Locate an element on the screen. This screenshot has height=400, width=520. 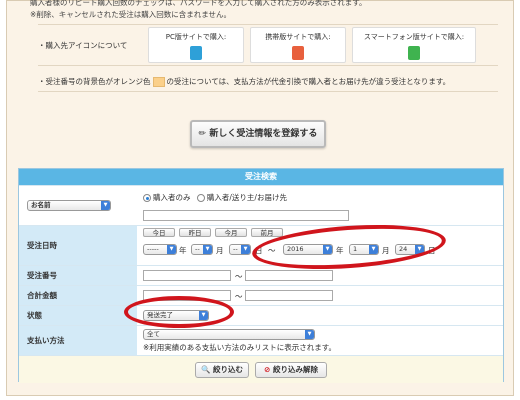
pc-purchase-legend: PC版サイトで購入: is located at coordinates (196, 45).